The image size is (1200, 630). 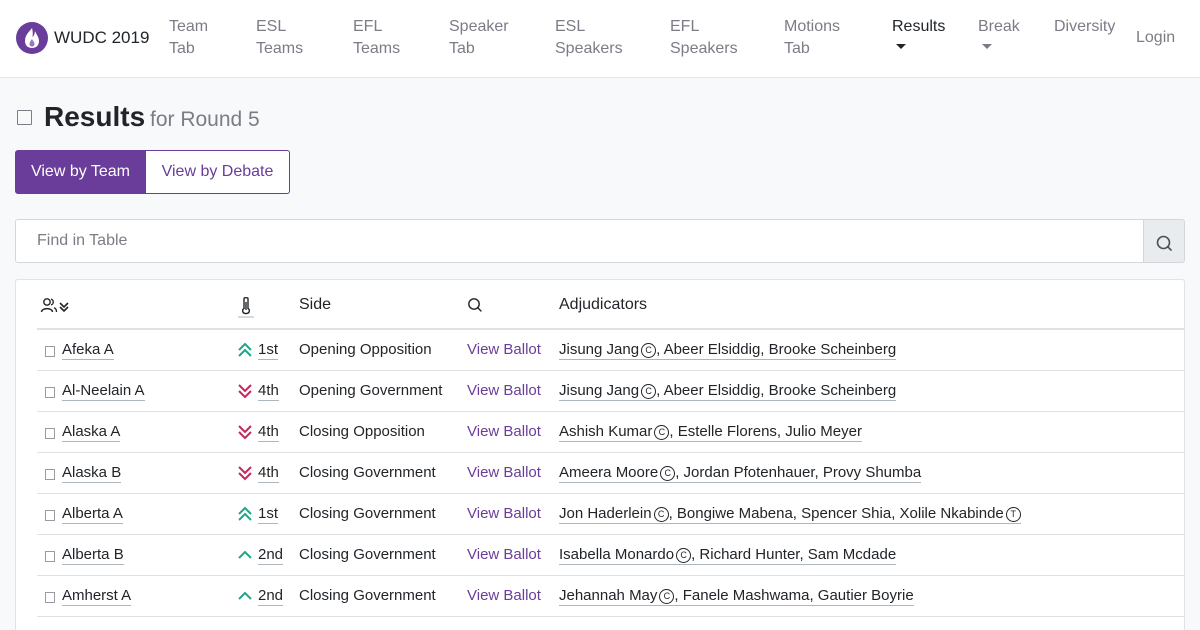 I want to click on view-by-debate-button: View by Debate, so click(x=218, y=172).